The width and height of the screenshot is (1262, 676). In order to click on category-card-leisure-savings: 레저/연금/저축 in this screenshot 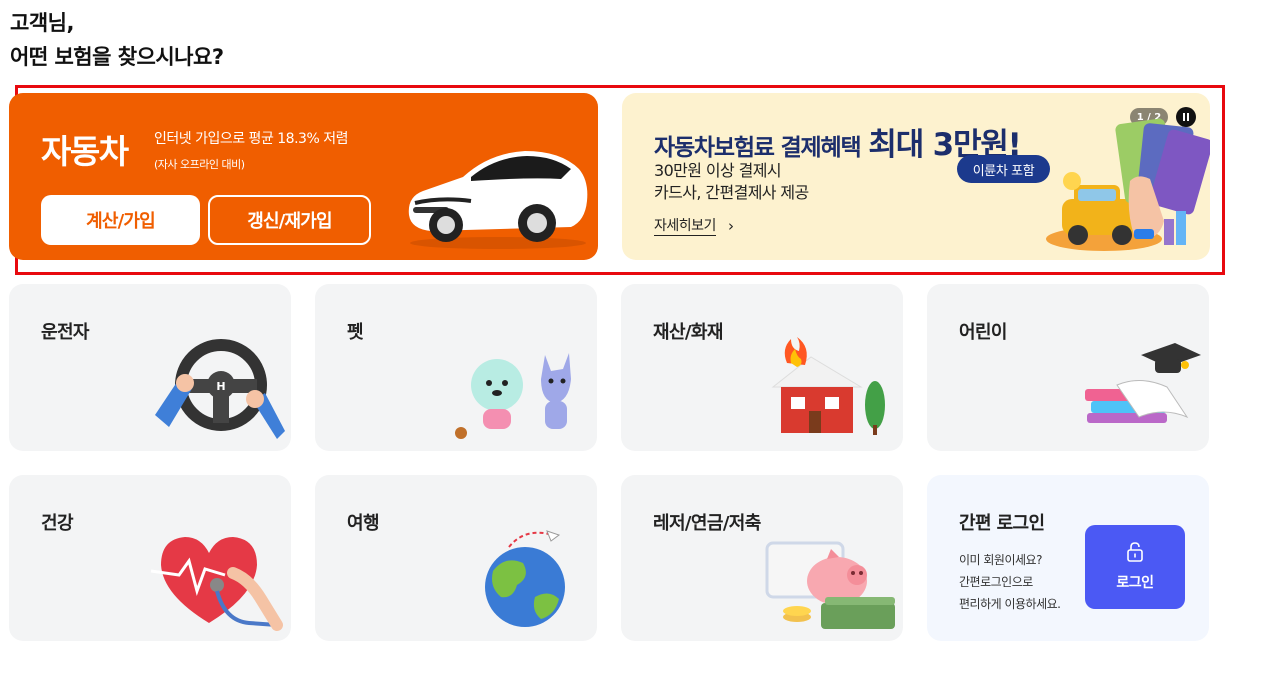, I will do `click(762, 558)`.